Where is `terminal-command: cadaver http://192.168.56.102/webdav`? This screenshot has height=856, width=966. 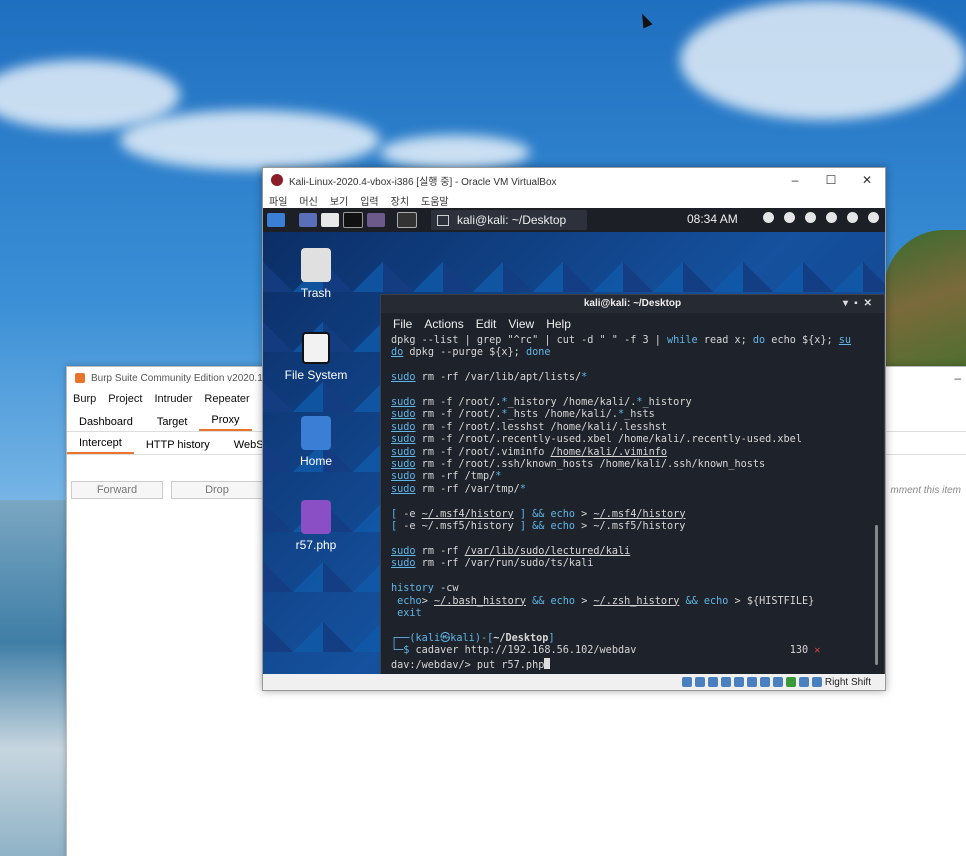
terminal-command: cadaver http://192.168.56.102/webdav is located at coordinates (526, 651).